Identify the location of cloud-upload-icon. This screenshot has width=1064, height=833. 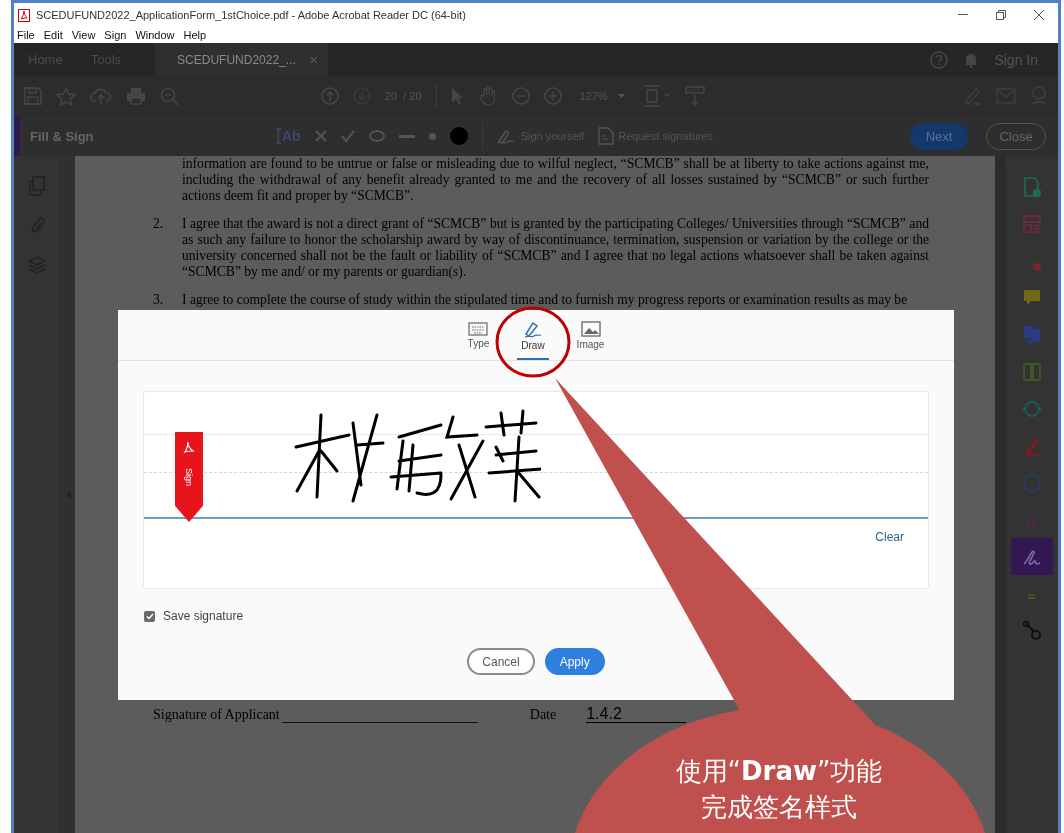
(101, 96).